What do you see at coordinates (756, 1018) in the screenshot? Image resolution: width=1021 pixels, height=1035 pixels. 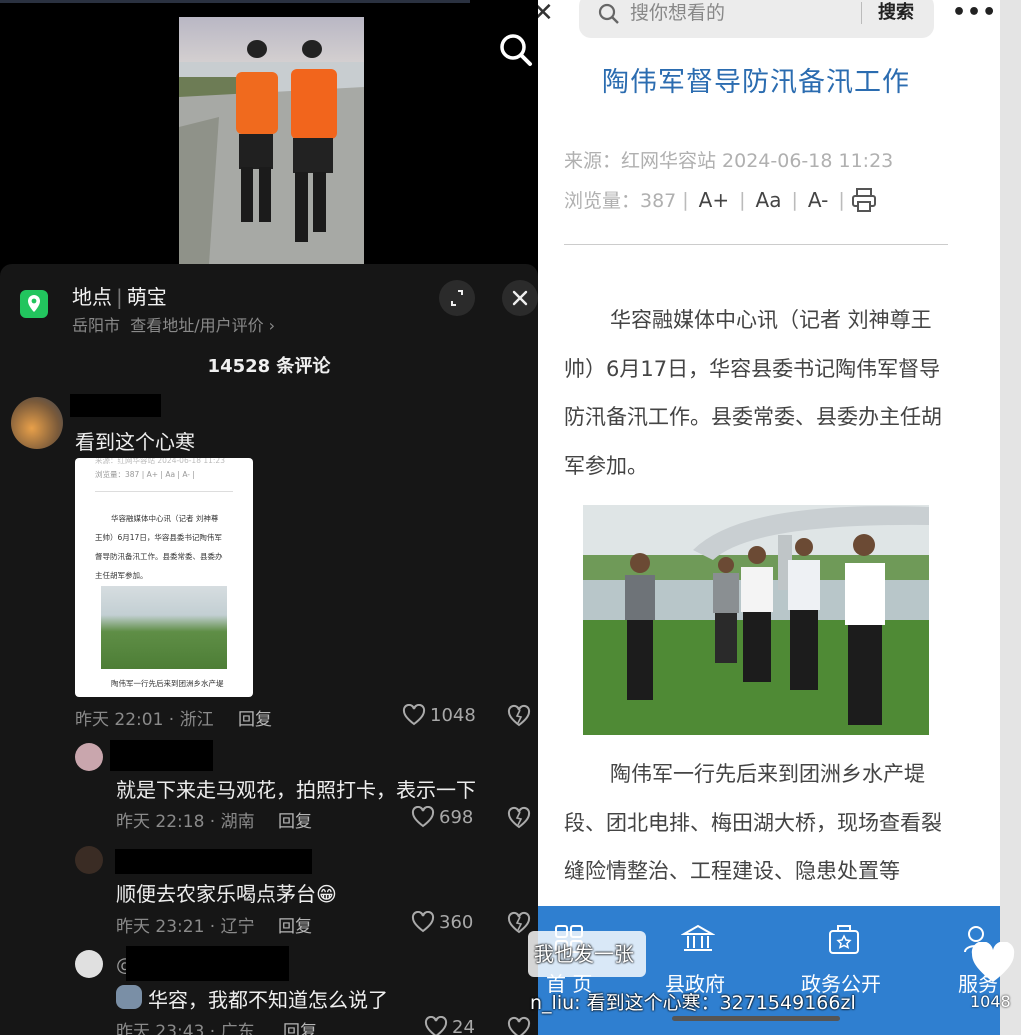 I see `home-indicator` at bounding box center [756, 1018].